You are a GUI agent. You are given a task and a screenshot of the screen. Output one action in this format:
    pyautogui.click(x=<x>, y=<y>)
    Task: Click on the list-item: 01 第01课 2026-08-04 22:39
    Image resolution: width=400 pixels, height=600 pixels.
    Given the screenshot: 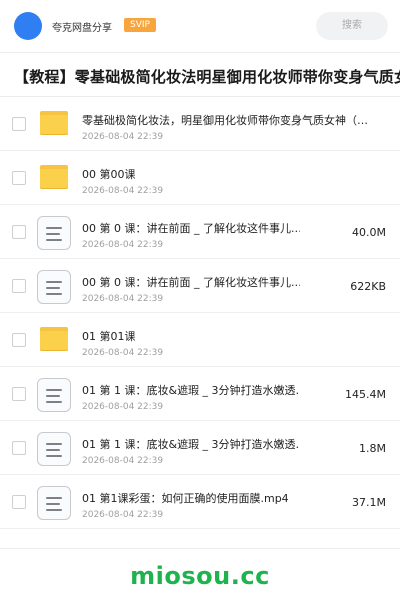 What is the action you would take?
    pyautogui.click(x=200, y=340)
    